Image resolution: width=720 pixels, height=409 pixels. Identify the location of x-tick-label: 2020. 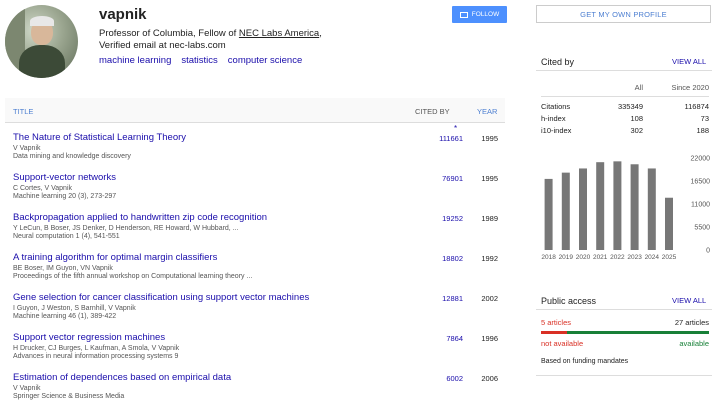
(583, 257).